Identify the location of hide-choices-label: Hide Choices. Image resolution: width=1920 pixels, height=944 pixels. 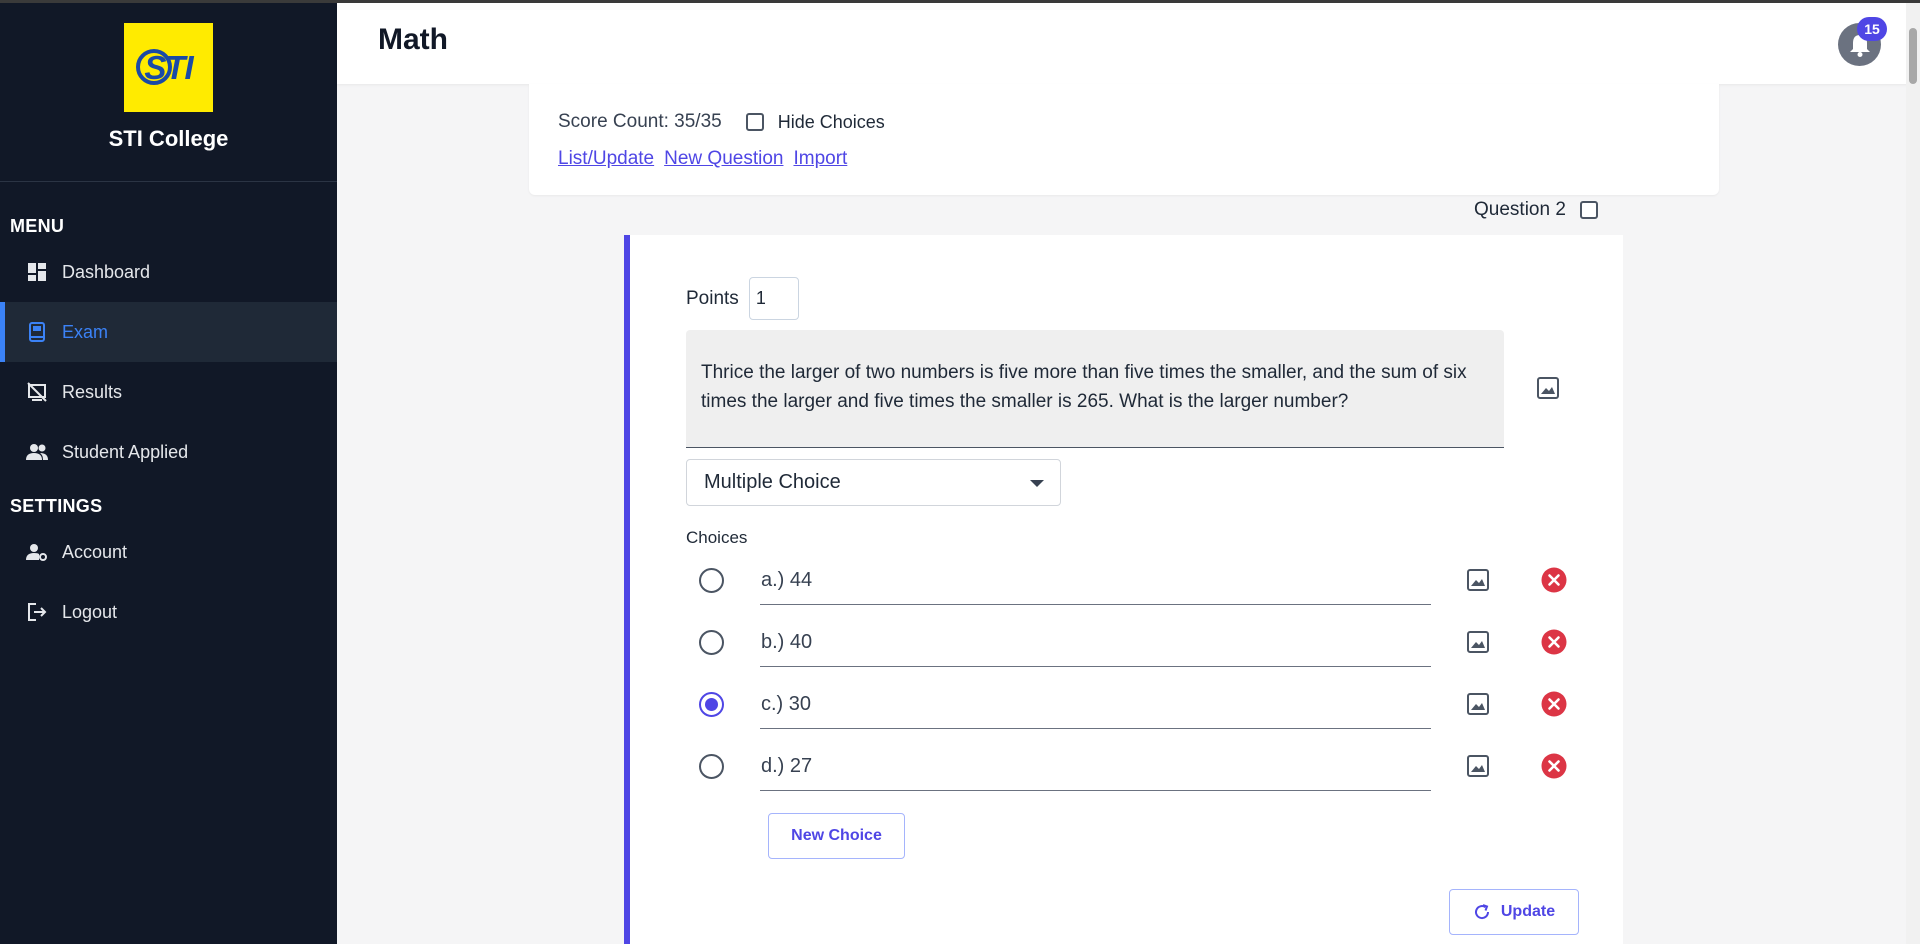
(831, 121).